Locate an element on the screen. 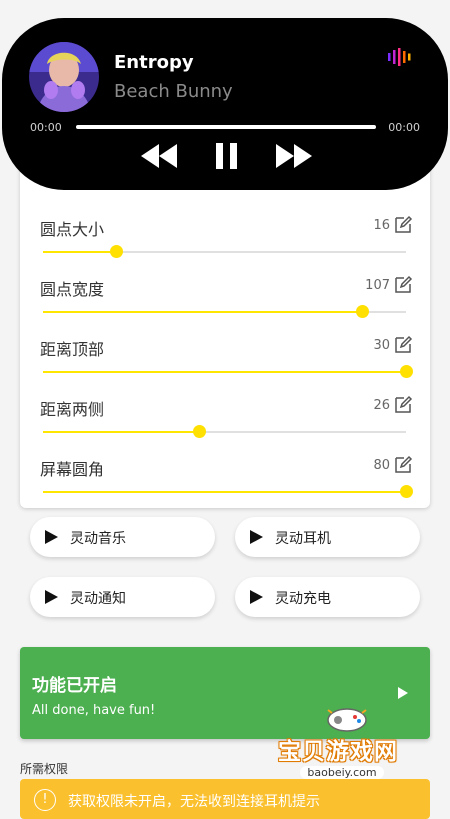 Image resolution: width=450 pixels, height=819 pixels. feature-button-music: 灵动音乐 is located at coordinates (122, 537).